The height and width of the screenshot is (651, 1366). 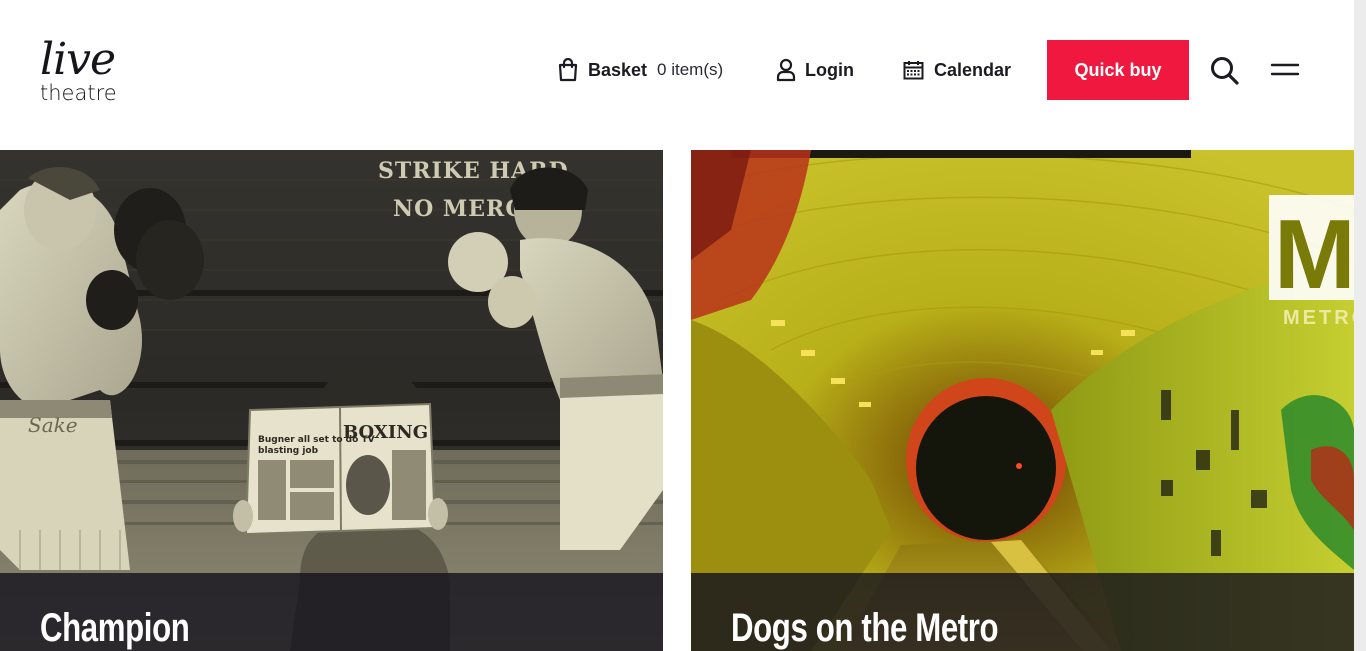 What do you see at coordinates (53, 425) in the screenshot?
I see `svg-text: Sake` at bounding box center [53, 425].